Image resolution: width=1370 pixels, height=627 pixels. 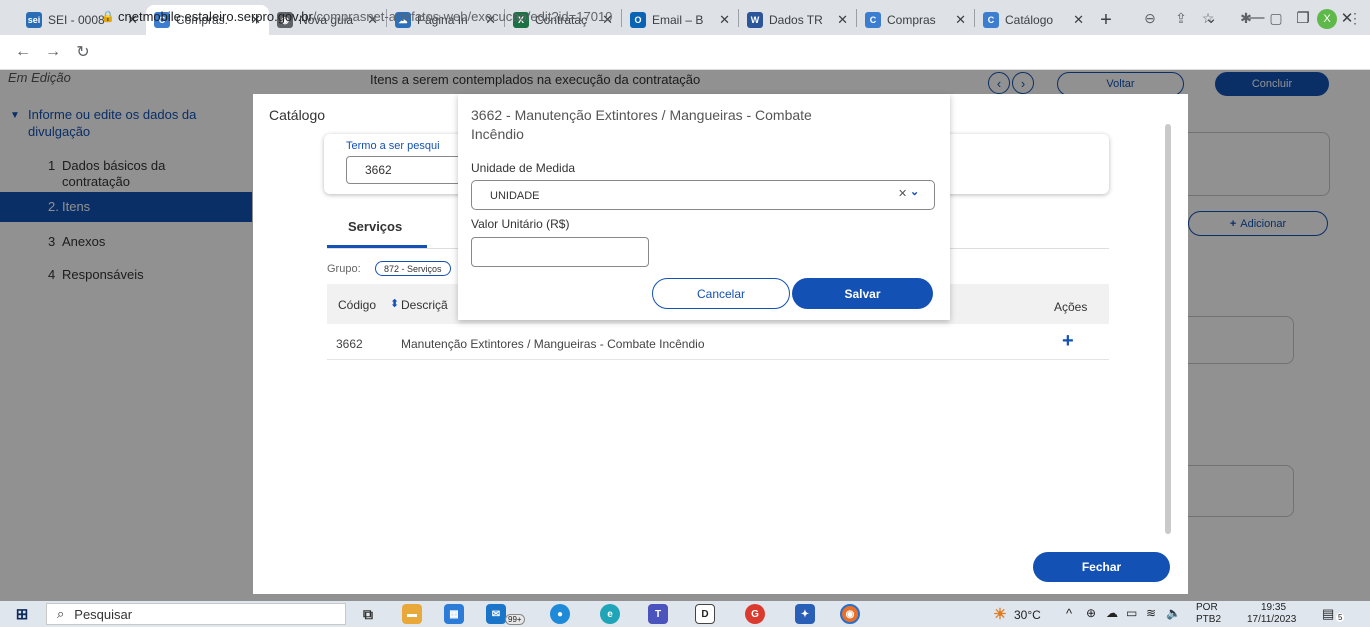 I want to click on unit-select: UNIDADE, so click(x=703, y=195).